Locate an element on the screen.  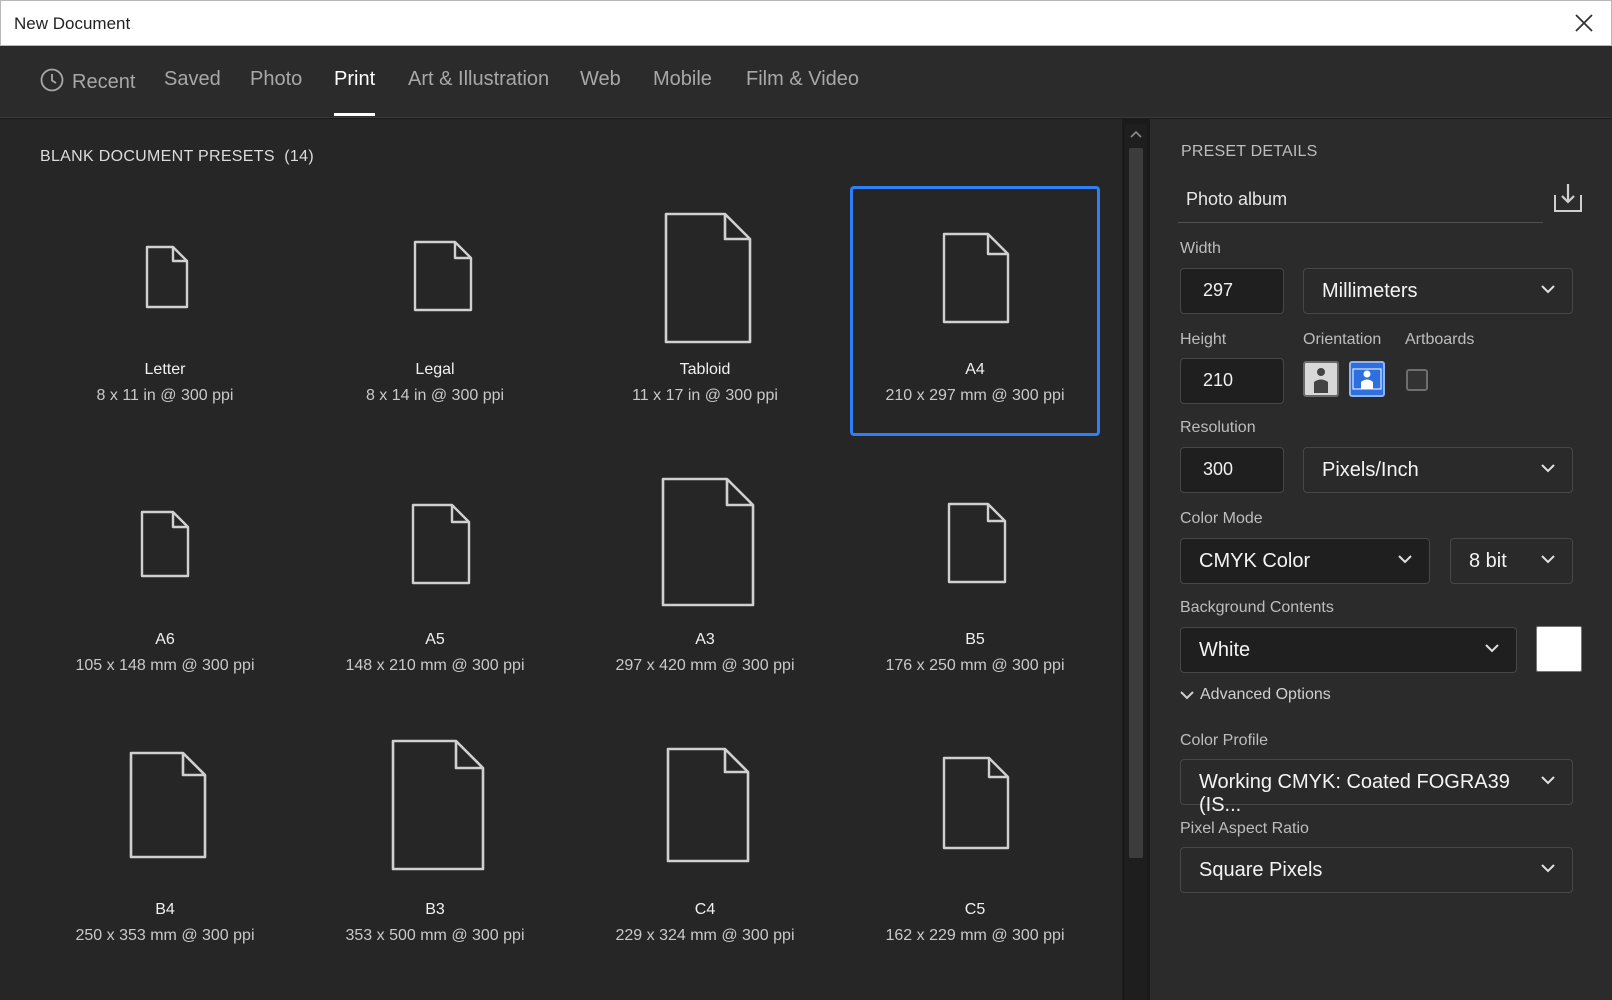
preset-dimensions: 353 x 500 mm @ 300 ppi is located at coordinates (435, 935).